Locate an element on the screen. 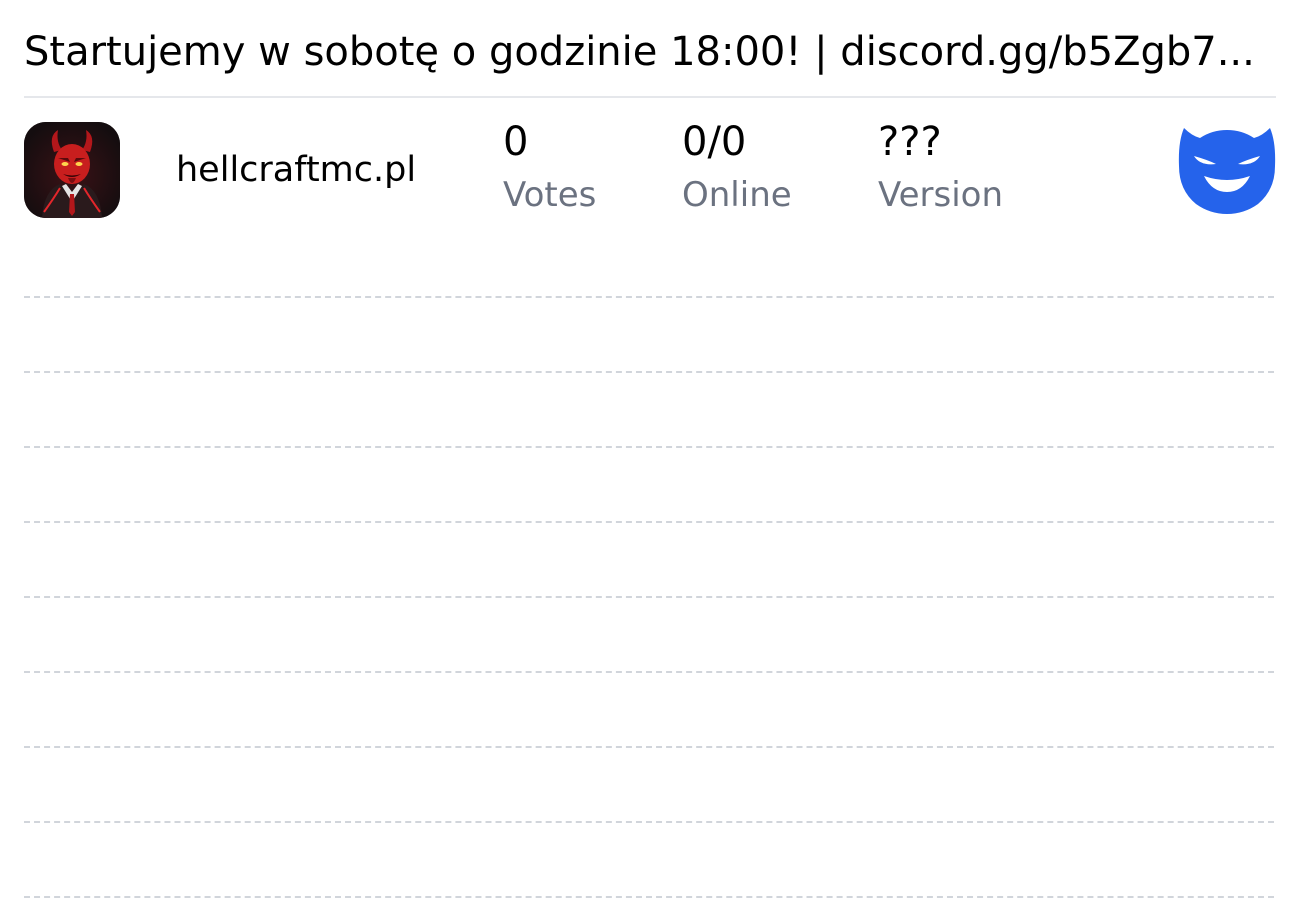  motd-divider is located at coordinates (650, 97).